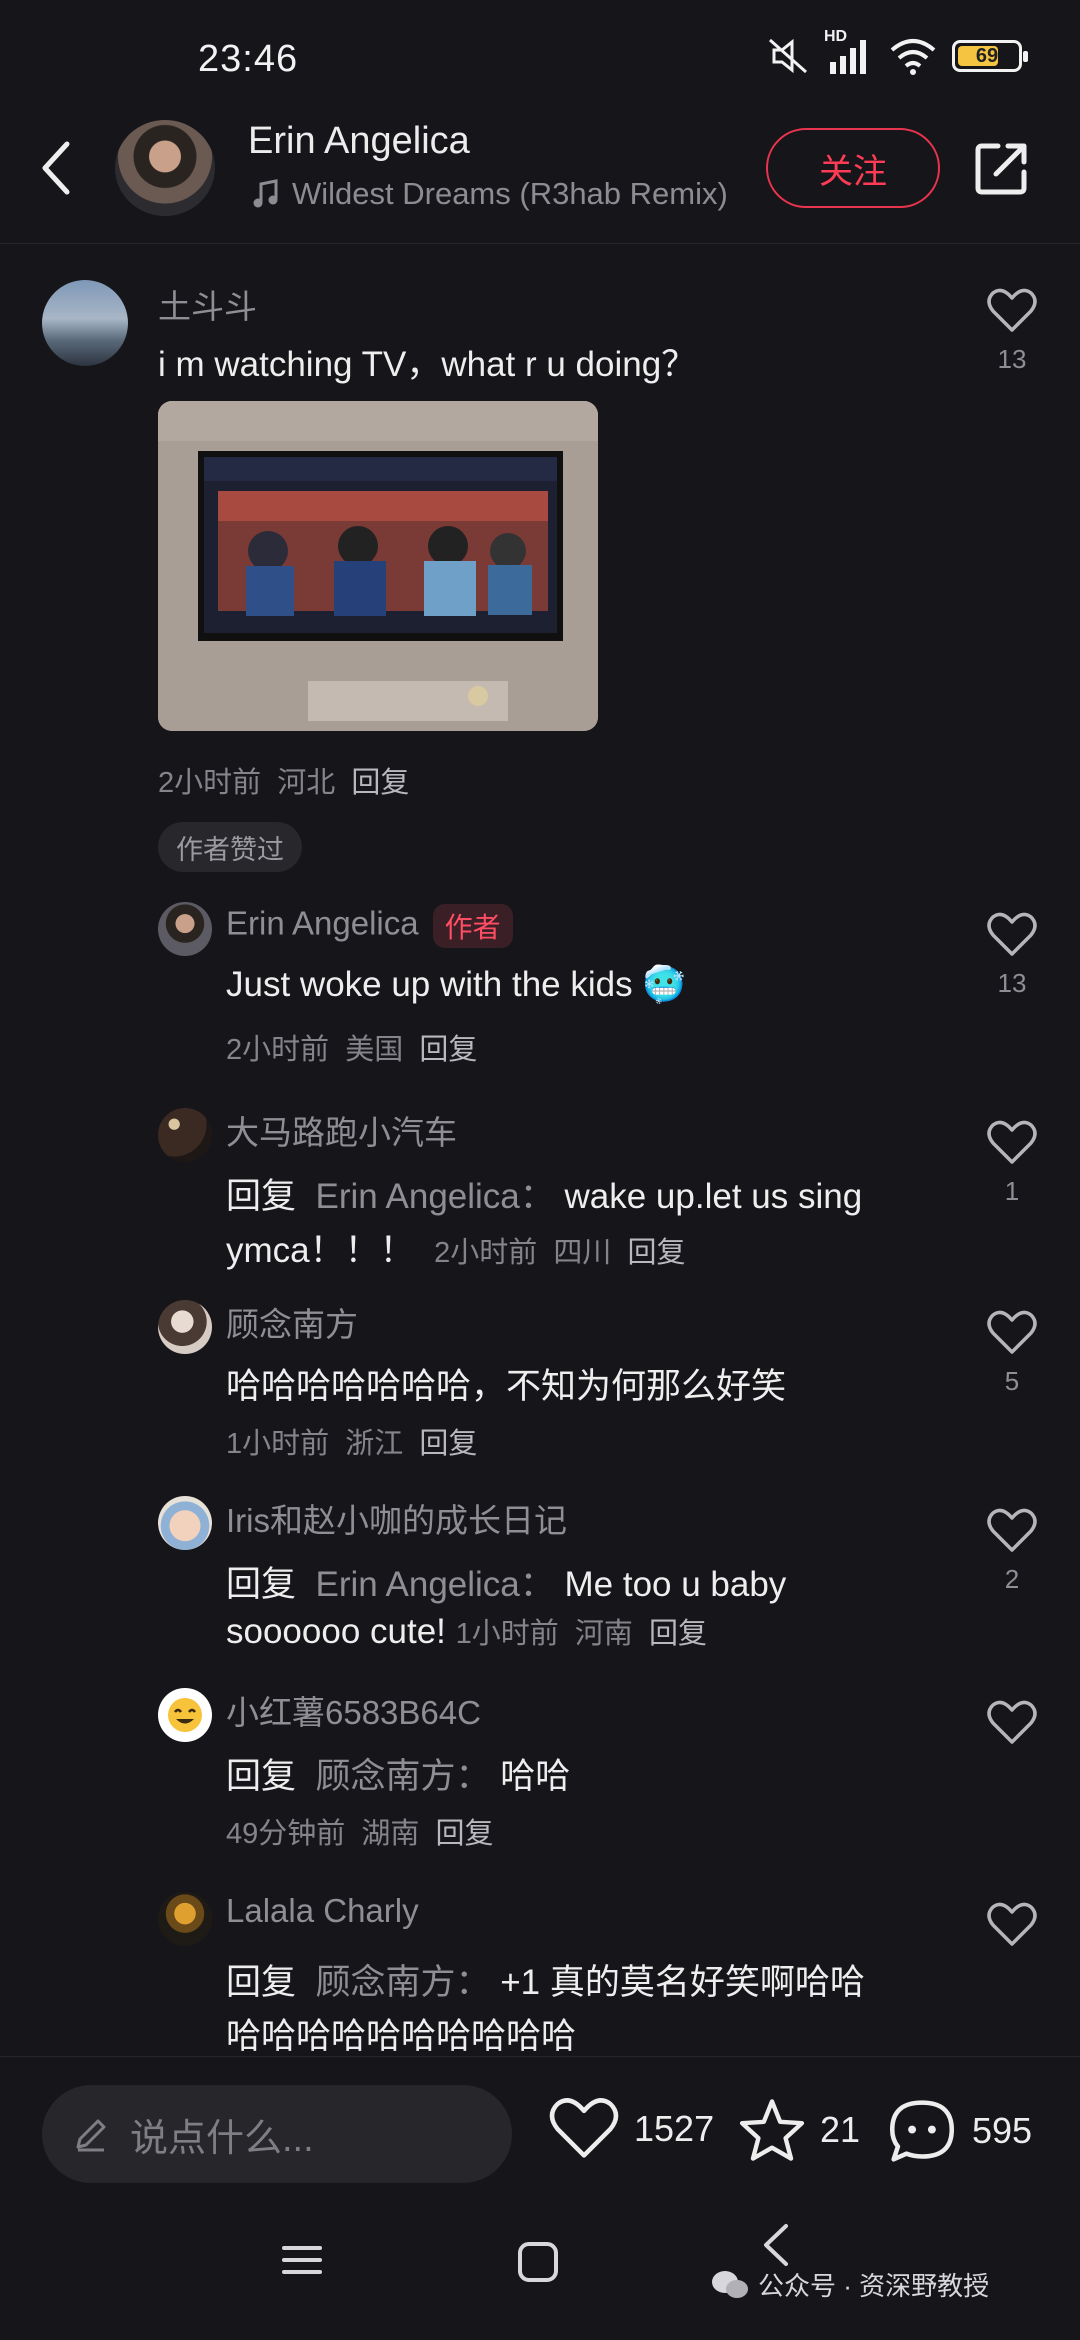 The width and height of the screenshot is (1080, 2340). What do you see at coordinates (772, 2130) in the screenshot?
I see `star-icon` at bounding box center [772, 2130].